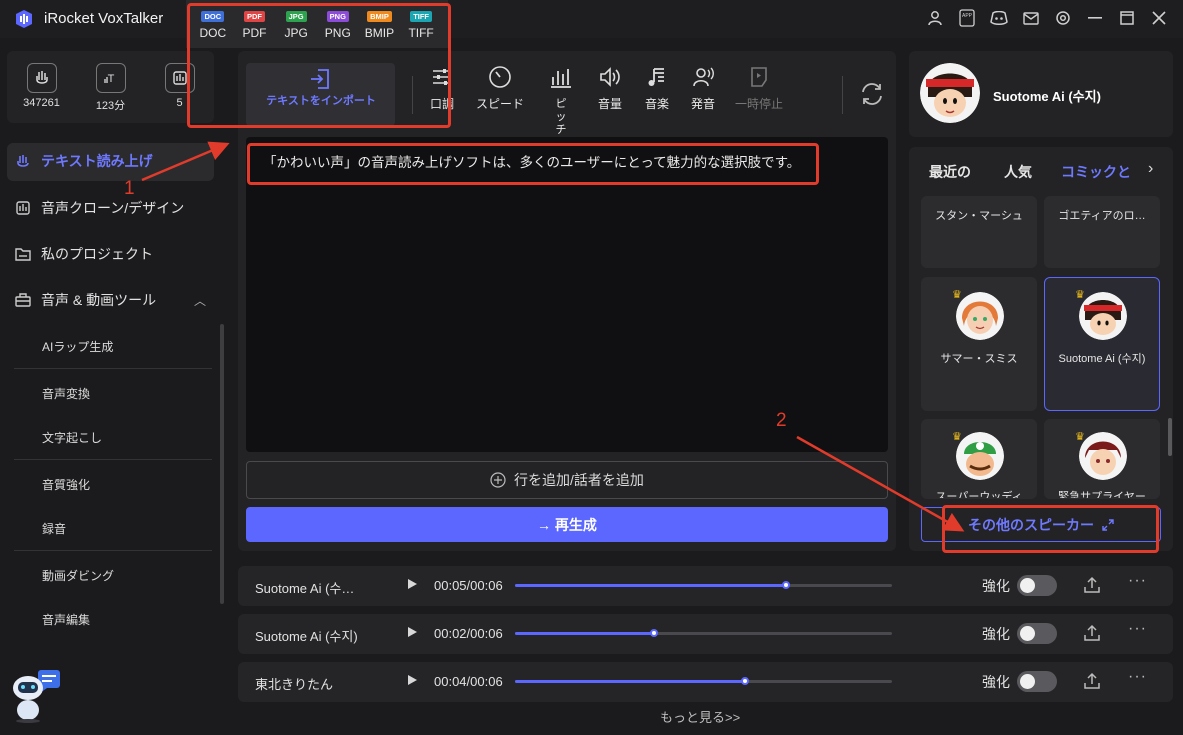 This screenshot has width=1183, height=735. I want to click on text-minutes-icon: T, so click(110, 78).